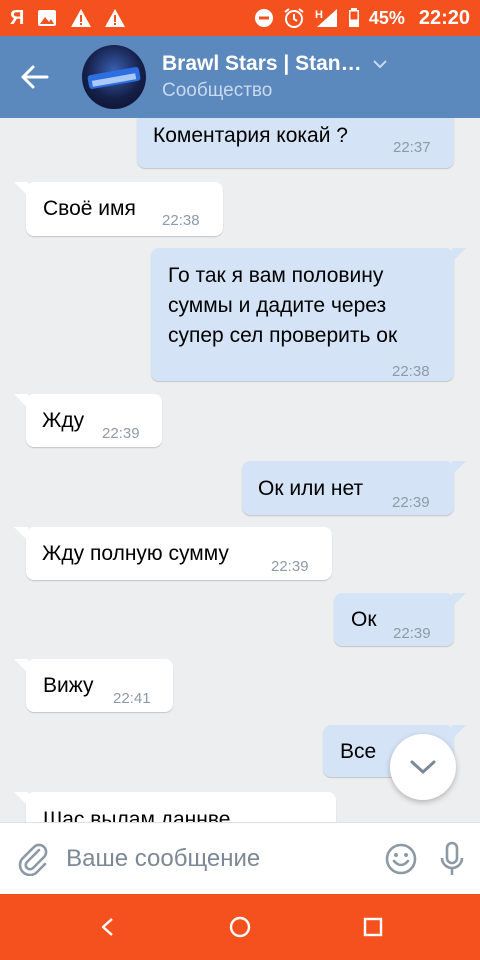  I want to click on home-circle-icon, so click(240, 927).